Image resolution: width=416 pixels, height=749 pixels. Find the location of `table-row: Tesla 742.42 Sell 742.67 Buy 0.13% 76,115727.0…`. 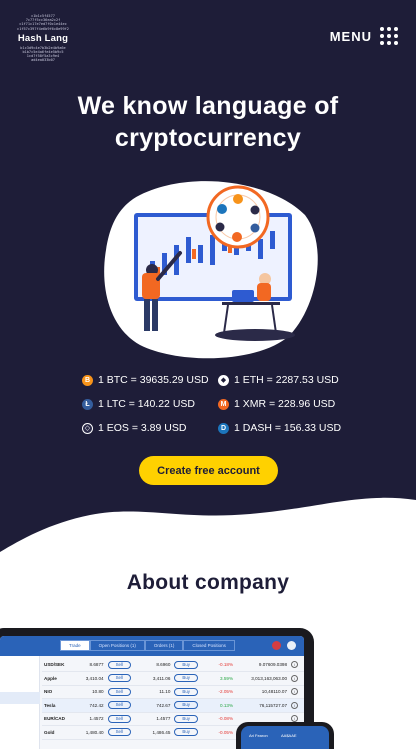

table-row: Tesla 742.42 Sell 742.67 Buy 0.13% 76,115727.0… is located at coordinates (173, 705).